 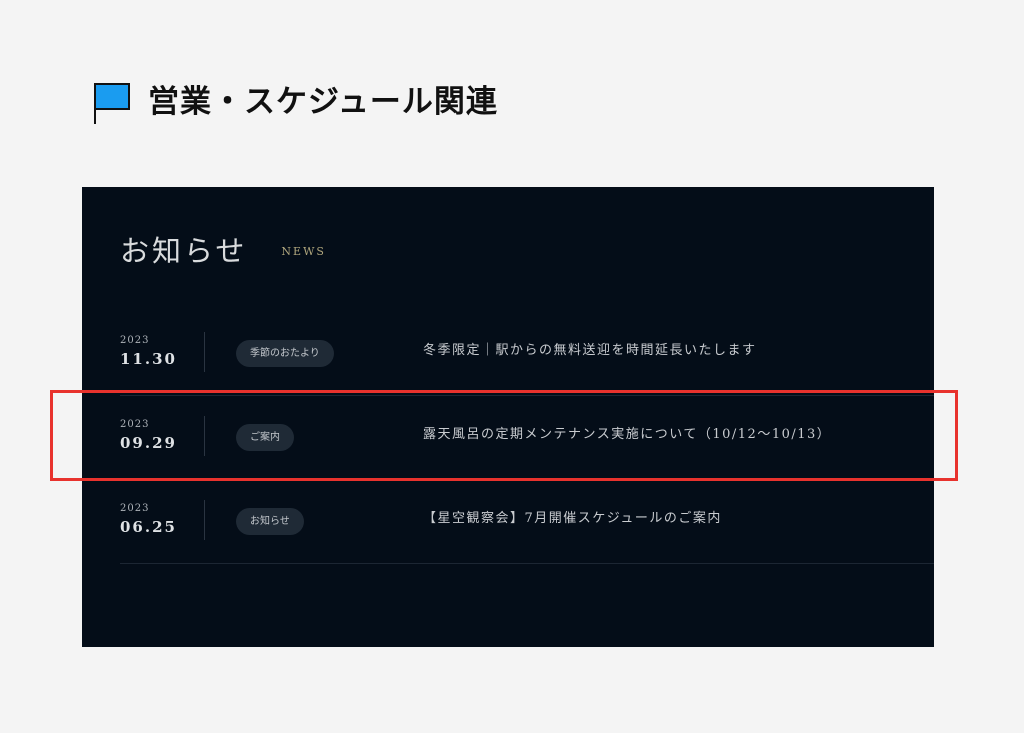 What do you see at coordinates (112, 102) in the screenshot?
I see `flag-icon` at bounding box center [112, 102].